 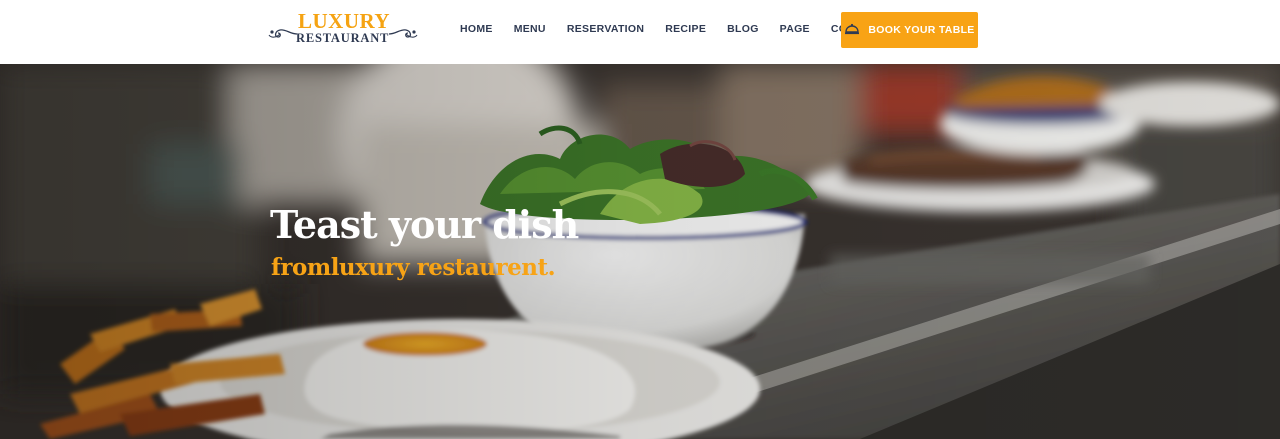 What do you see at coordinates (530, 29) in the screenshot?
I see `nav-item-menu: MENU` at bounding box center [530, 29].